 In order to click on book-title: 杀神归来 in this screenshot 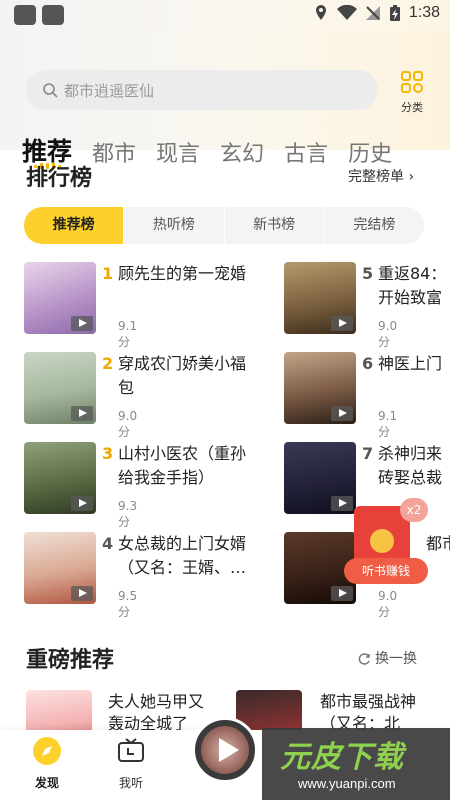, I will do `click(410, 453)`.